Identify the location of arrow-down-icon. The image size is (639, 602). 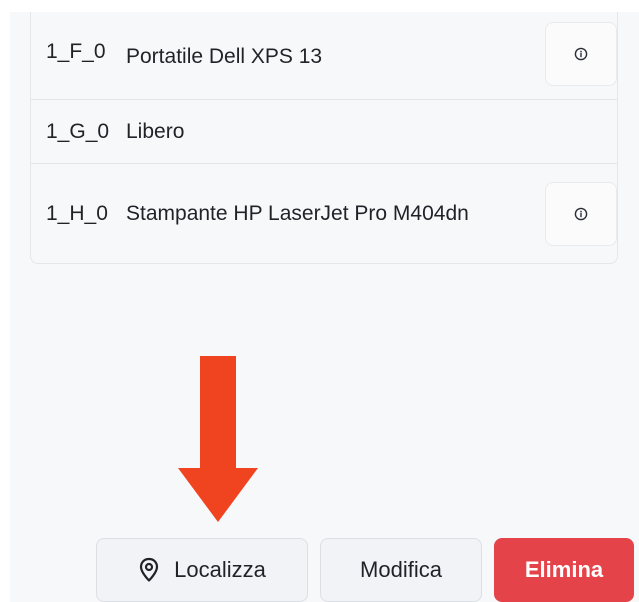
(218, 439).